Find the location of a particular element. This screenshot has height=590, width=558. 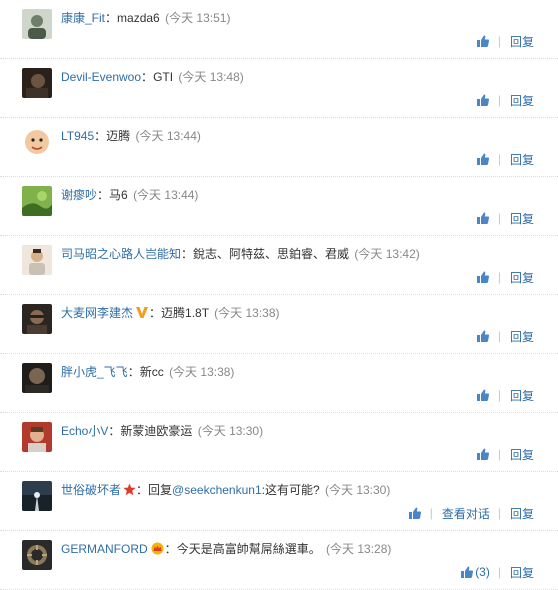

comment-line: 胖小虎_飞飞：新cc (今天 13:38) is located at coordinates (148, 372).